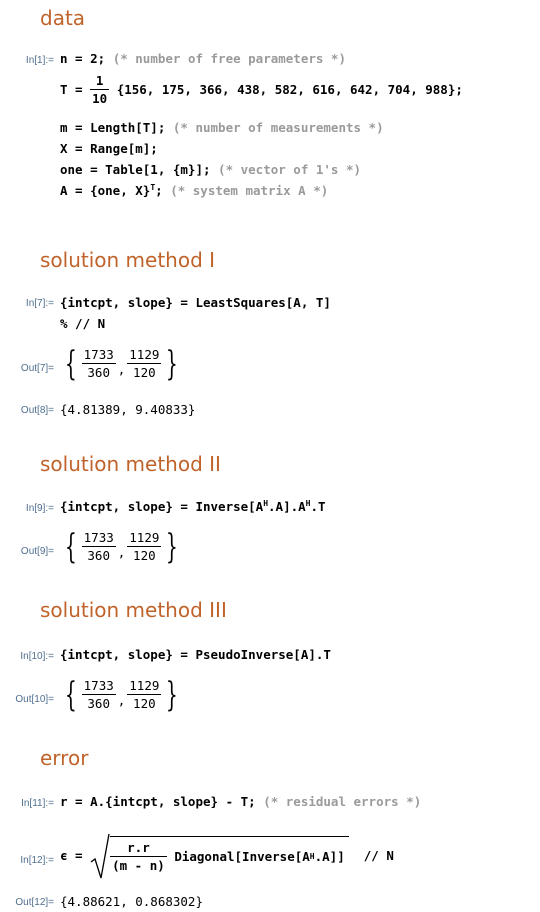 The image size is (540, 912). Describe the element at coordinates (100, 856) in the screenshot. I see `radical-sign-icon` at that location.